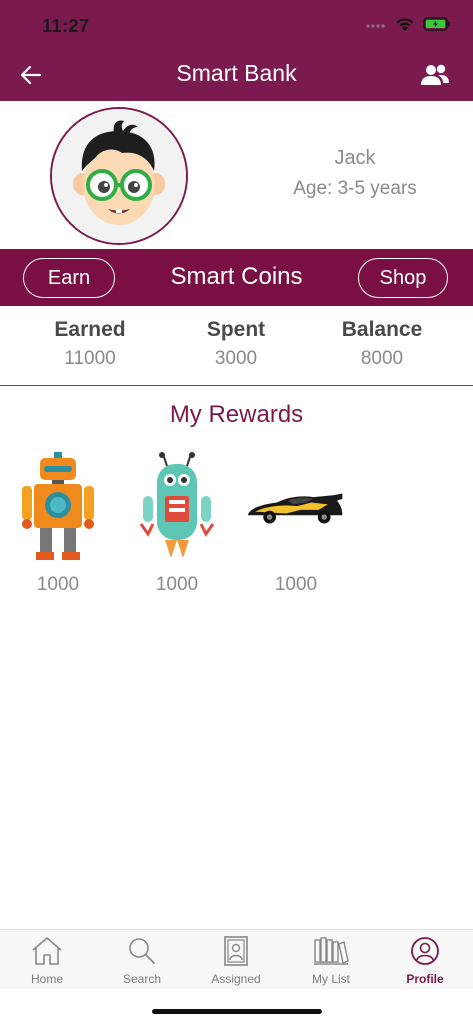 This screenshot has width=473, height=1024. I want to click on tab-home: Home, so click(47, 961).